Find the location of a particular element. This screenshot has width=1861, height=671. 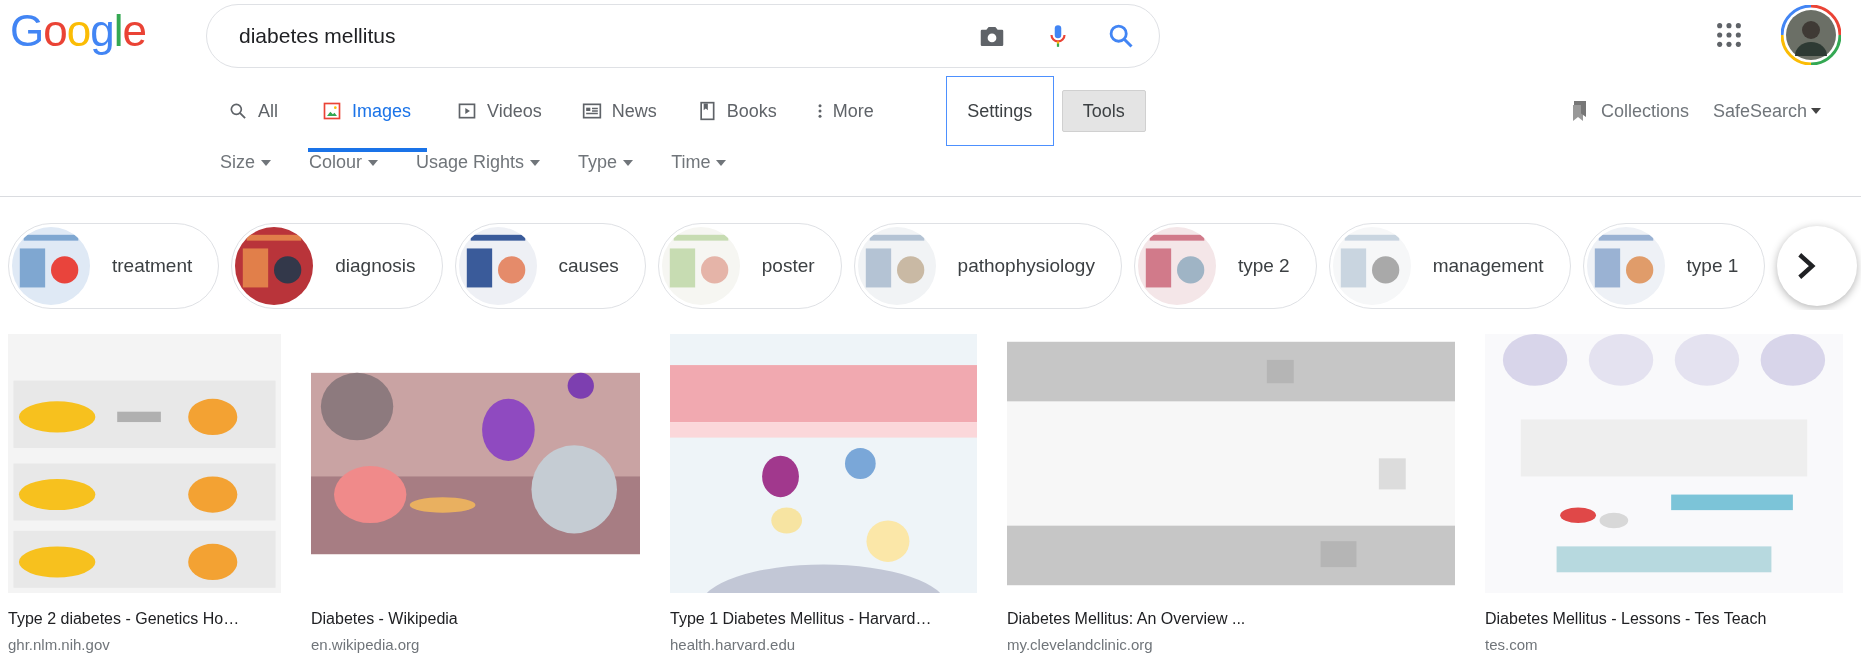

filter-dropdown: Type is located at coordinates (606, 162).